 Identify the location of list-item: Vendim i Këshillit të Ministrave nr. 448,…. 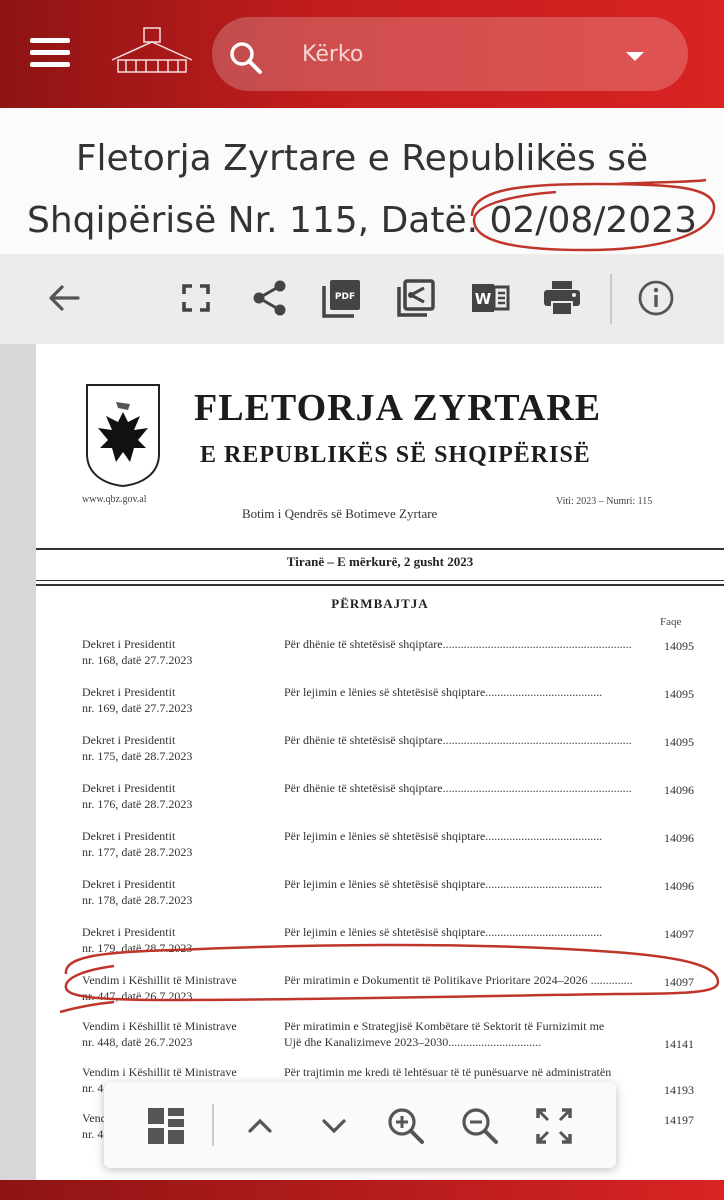
(380, 1041).